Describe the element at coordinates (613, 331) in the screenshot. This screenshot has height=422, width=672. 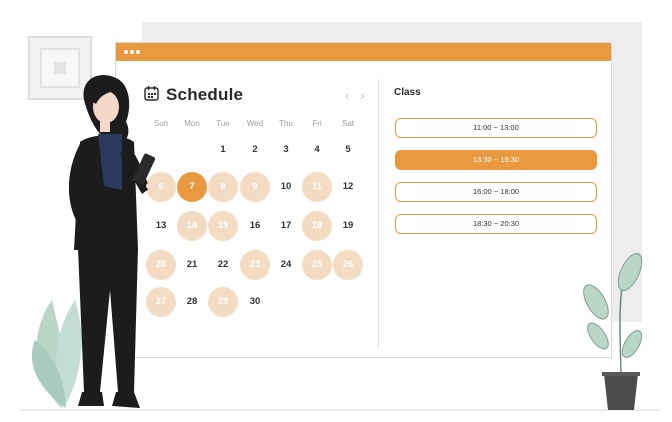
I see `potted-plant-illustration` at that location.